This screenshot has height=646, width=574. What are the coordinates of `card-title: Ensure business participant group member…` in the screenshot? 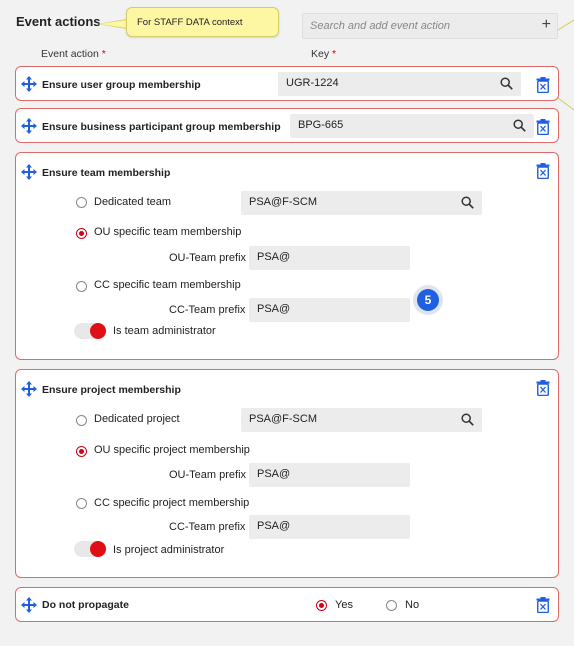 It's located at (161, 127).